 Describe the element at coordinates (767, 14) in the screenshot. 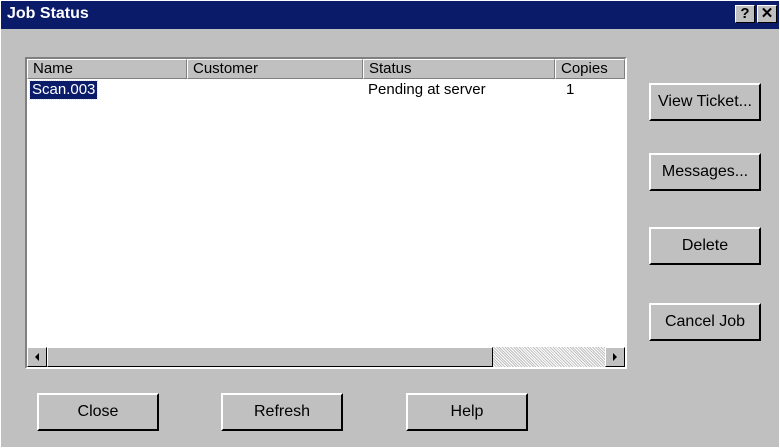

I see `close-window-button: ✕` at that location.